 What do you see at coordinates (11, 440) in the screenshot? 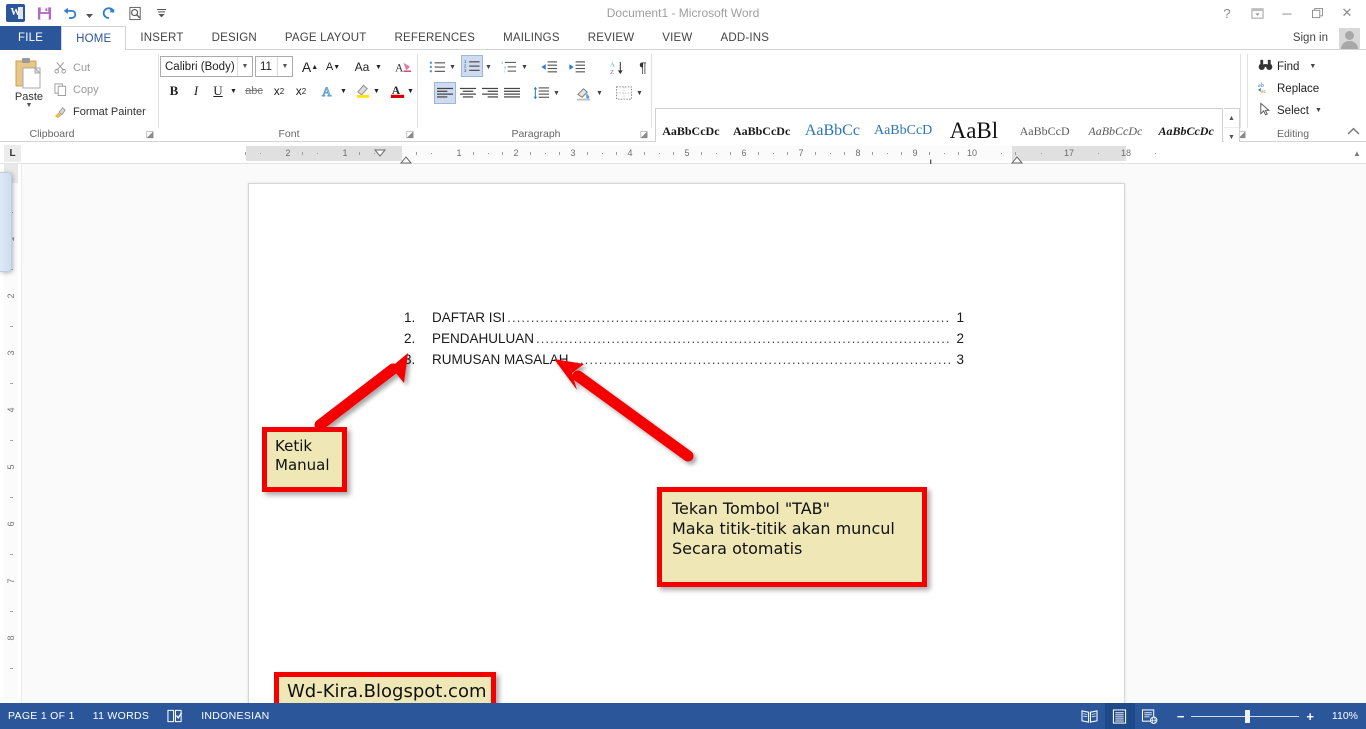
I see `vruler-tick` at bounding box center [11, 440].